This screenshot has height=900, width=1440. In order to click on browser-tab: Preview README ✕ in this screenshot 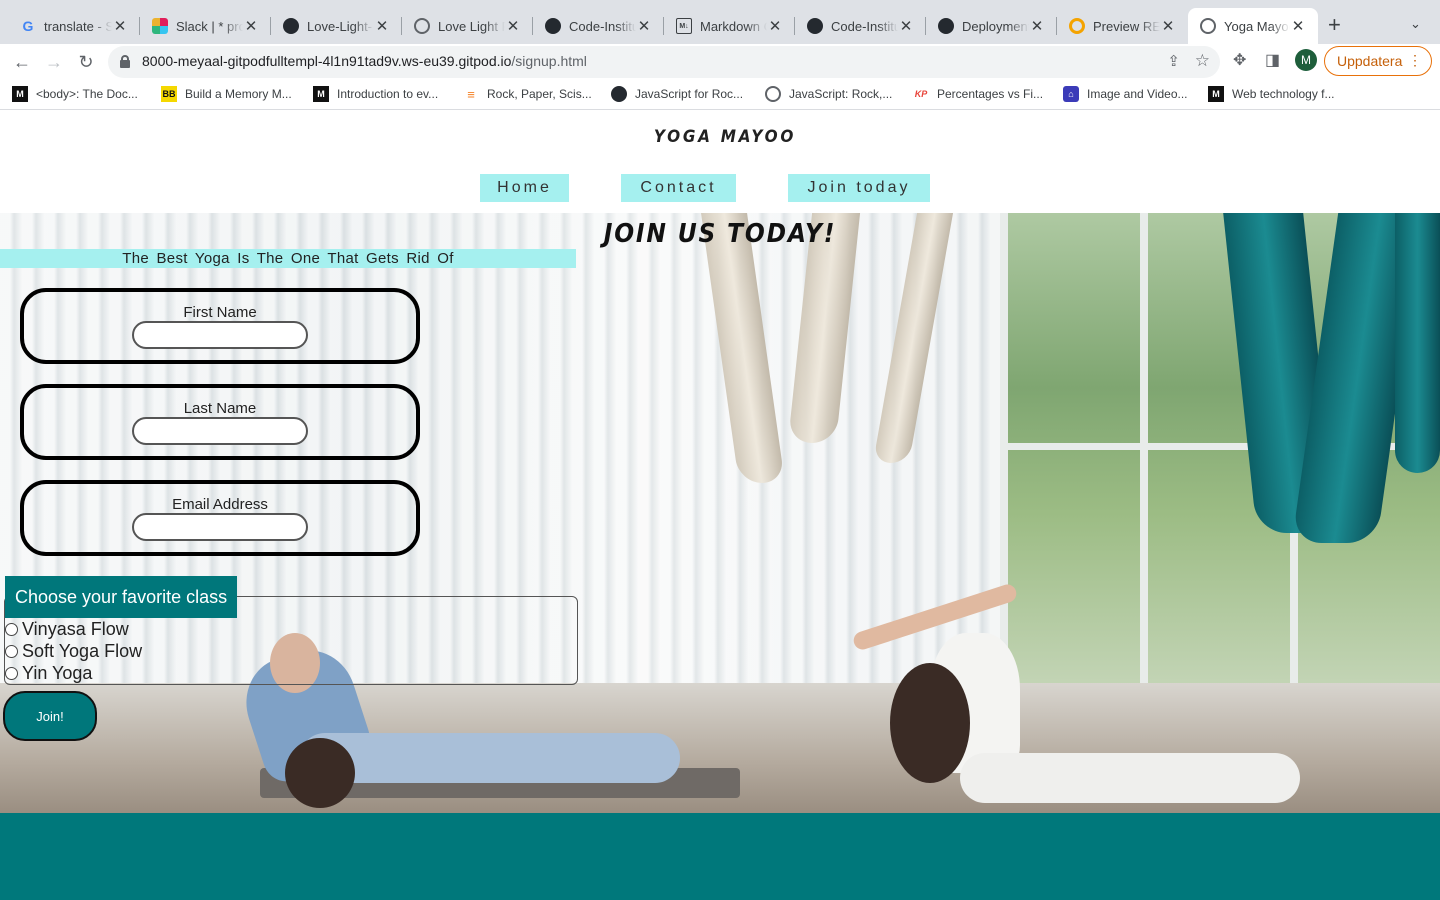, I will do `click(1122, 26)`.